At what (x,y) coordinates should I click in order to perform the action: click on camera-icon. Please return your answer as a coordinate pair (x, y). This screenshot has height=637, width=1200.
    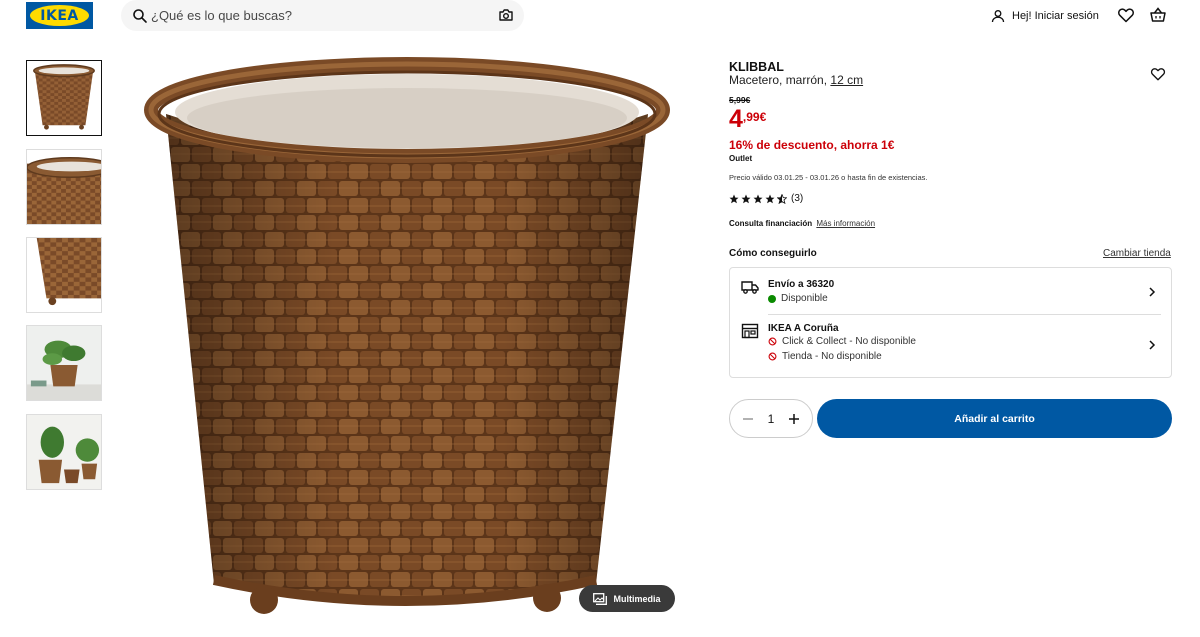
    Looking at the image, I should click on (506, 15).